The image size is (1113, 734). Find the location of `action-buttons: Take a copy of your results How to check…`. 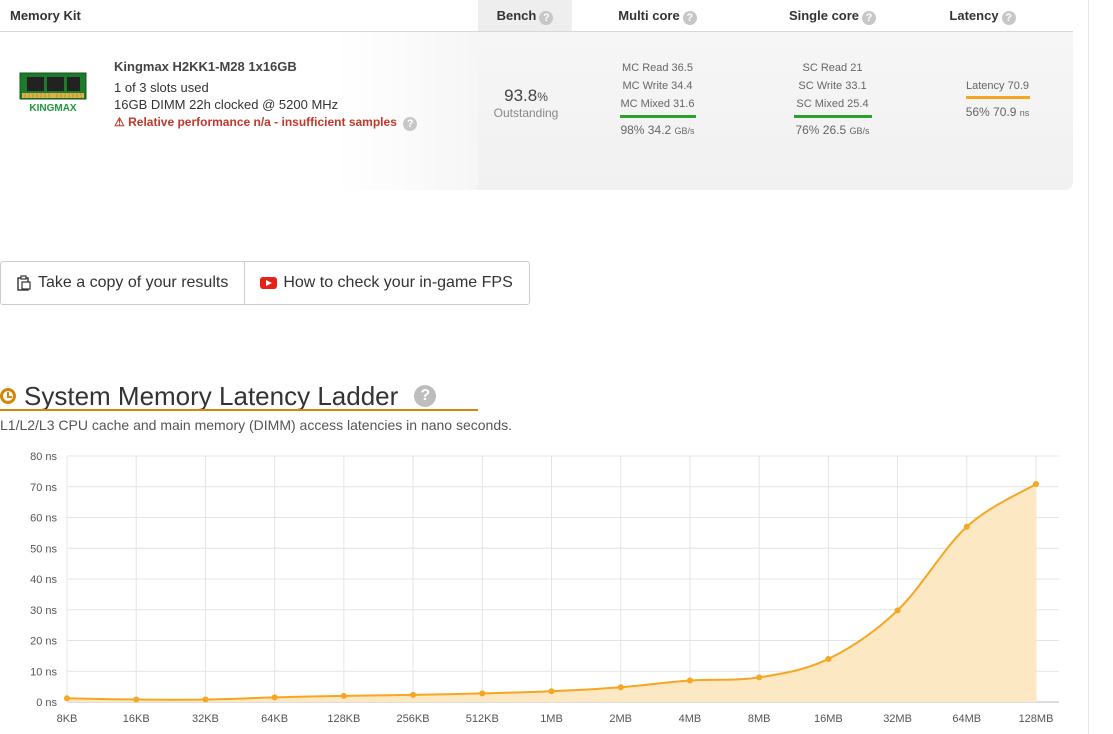

action-buttons: Take a copy of your results How to check… is located at coordinates (265, 283).